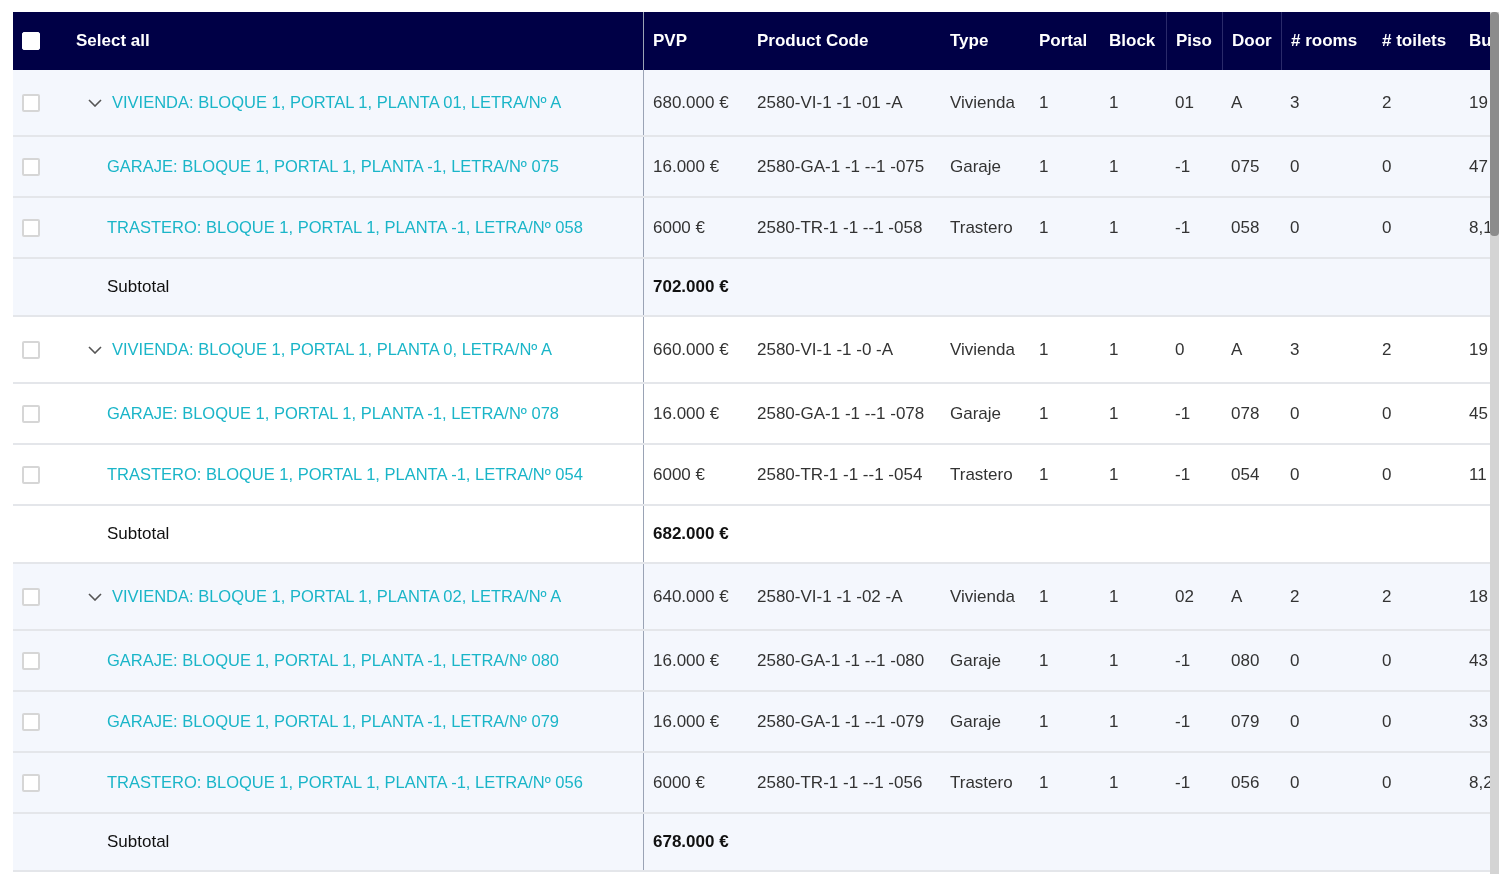 The height and width of the screenshot is (874, 1504). I want to click on subtotal-value: 678.000 €, so click(691, 842).